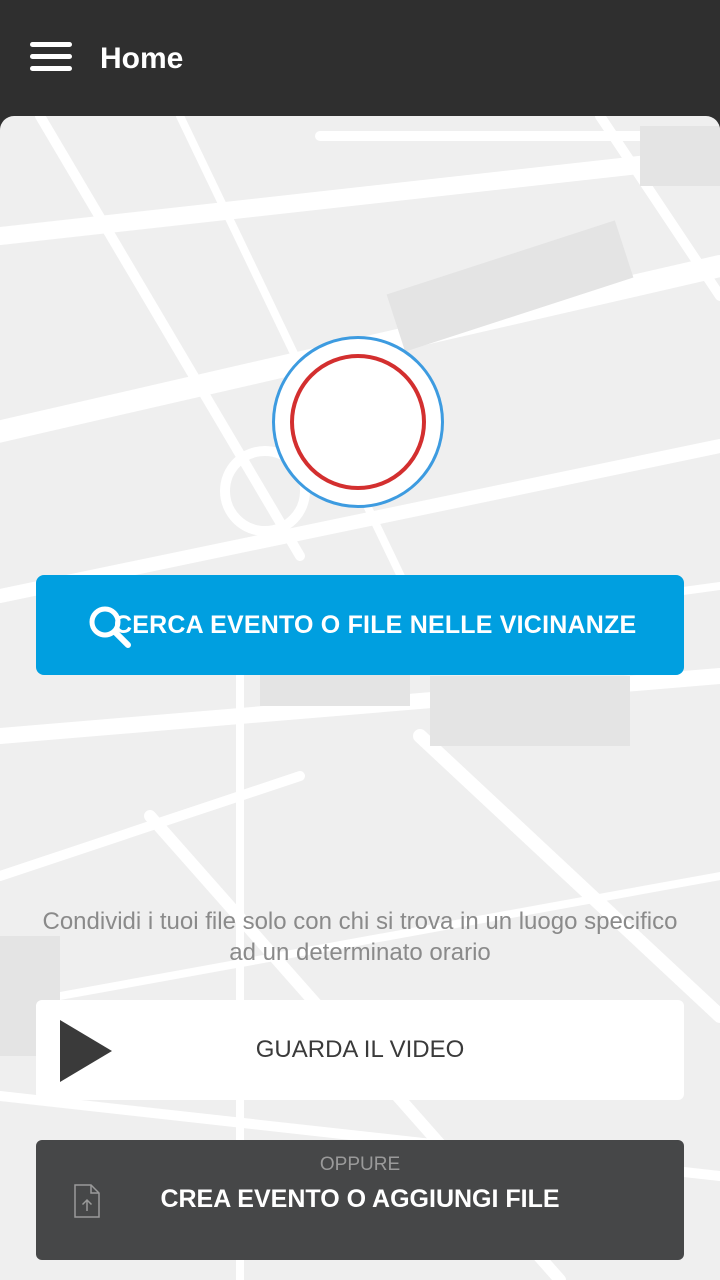 The image size is (720, 1280). I want to click on create-event-label: CREA EVENTO O AGGIUNGI FILE, so click(360, 1199).